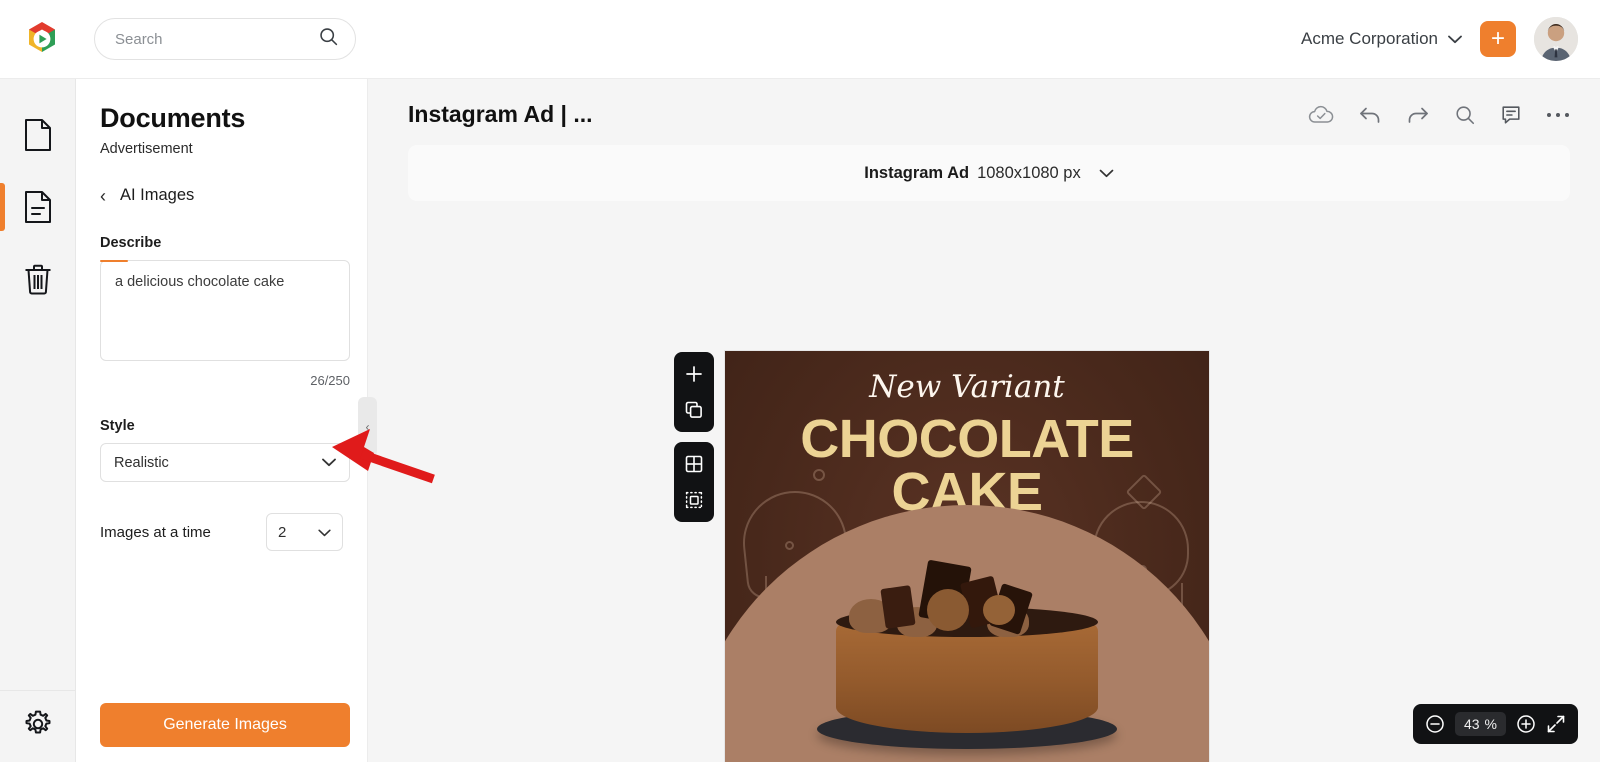 This screenshot has width=1600, height=762. Describe the element at coordinates (141, 462) in the screenshot. I see `style-select-value: Realistic` at that location.